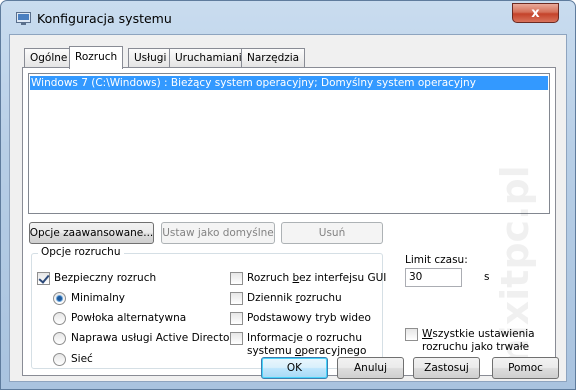 This screenshot has height=390, width=576. Describe the element at coordinates (236, 338) in the screenshot. I see `os-boot-info-checkbox` at that location.